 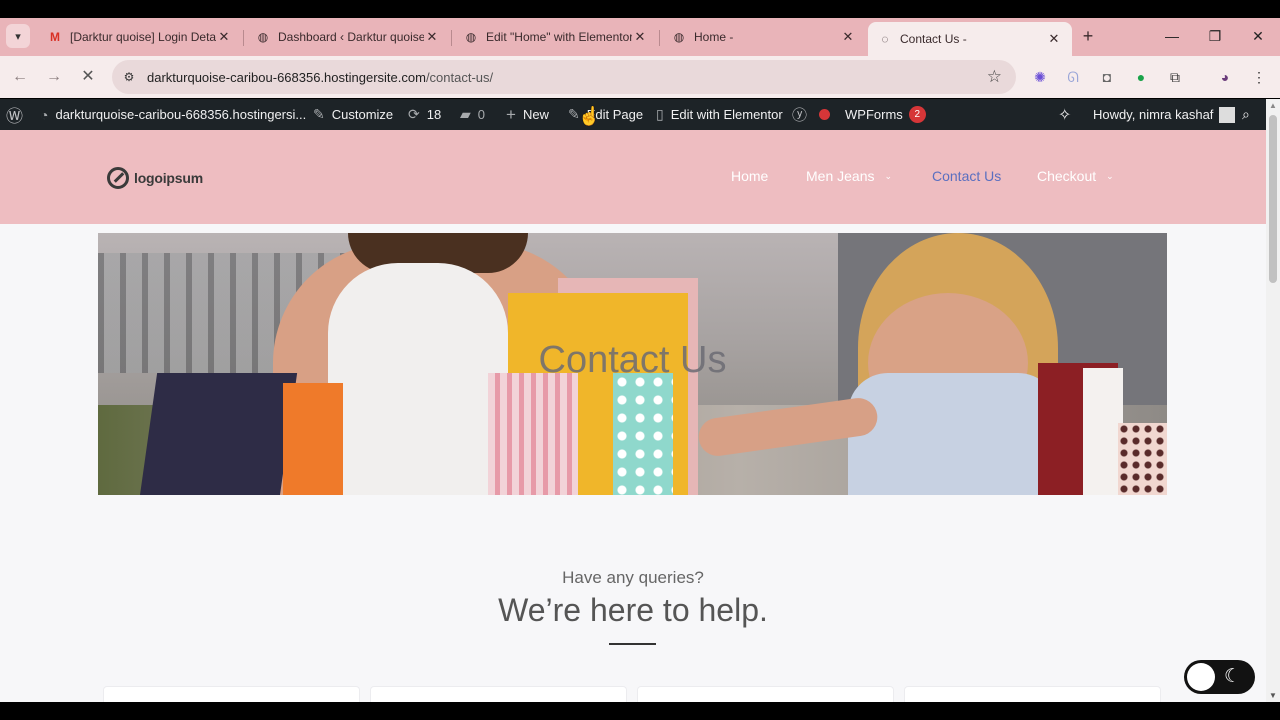 What do you see at coordinates (917, 114) in the screenshot?
I see `wpforms-badge: 2` at bounding box center [917, 114].